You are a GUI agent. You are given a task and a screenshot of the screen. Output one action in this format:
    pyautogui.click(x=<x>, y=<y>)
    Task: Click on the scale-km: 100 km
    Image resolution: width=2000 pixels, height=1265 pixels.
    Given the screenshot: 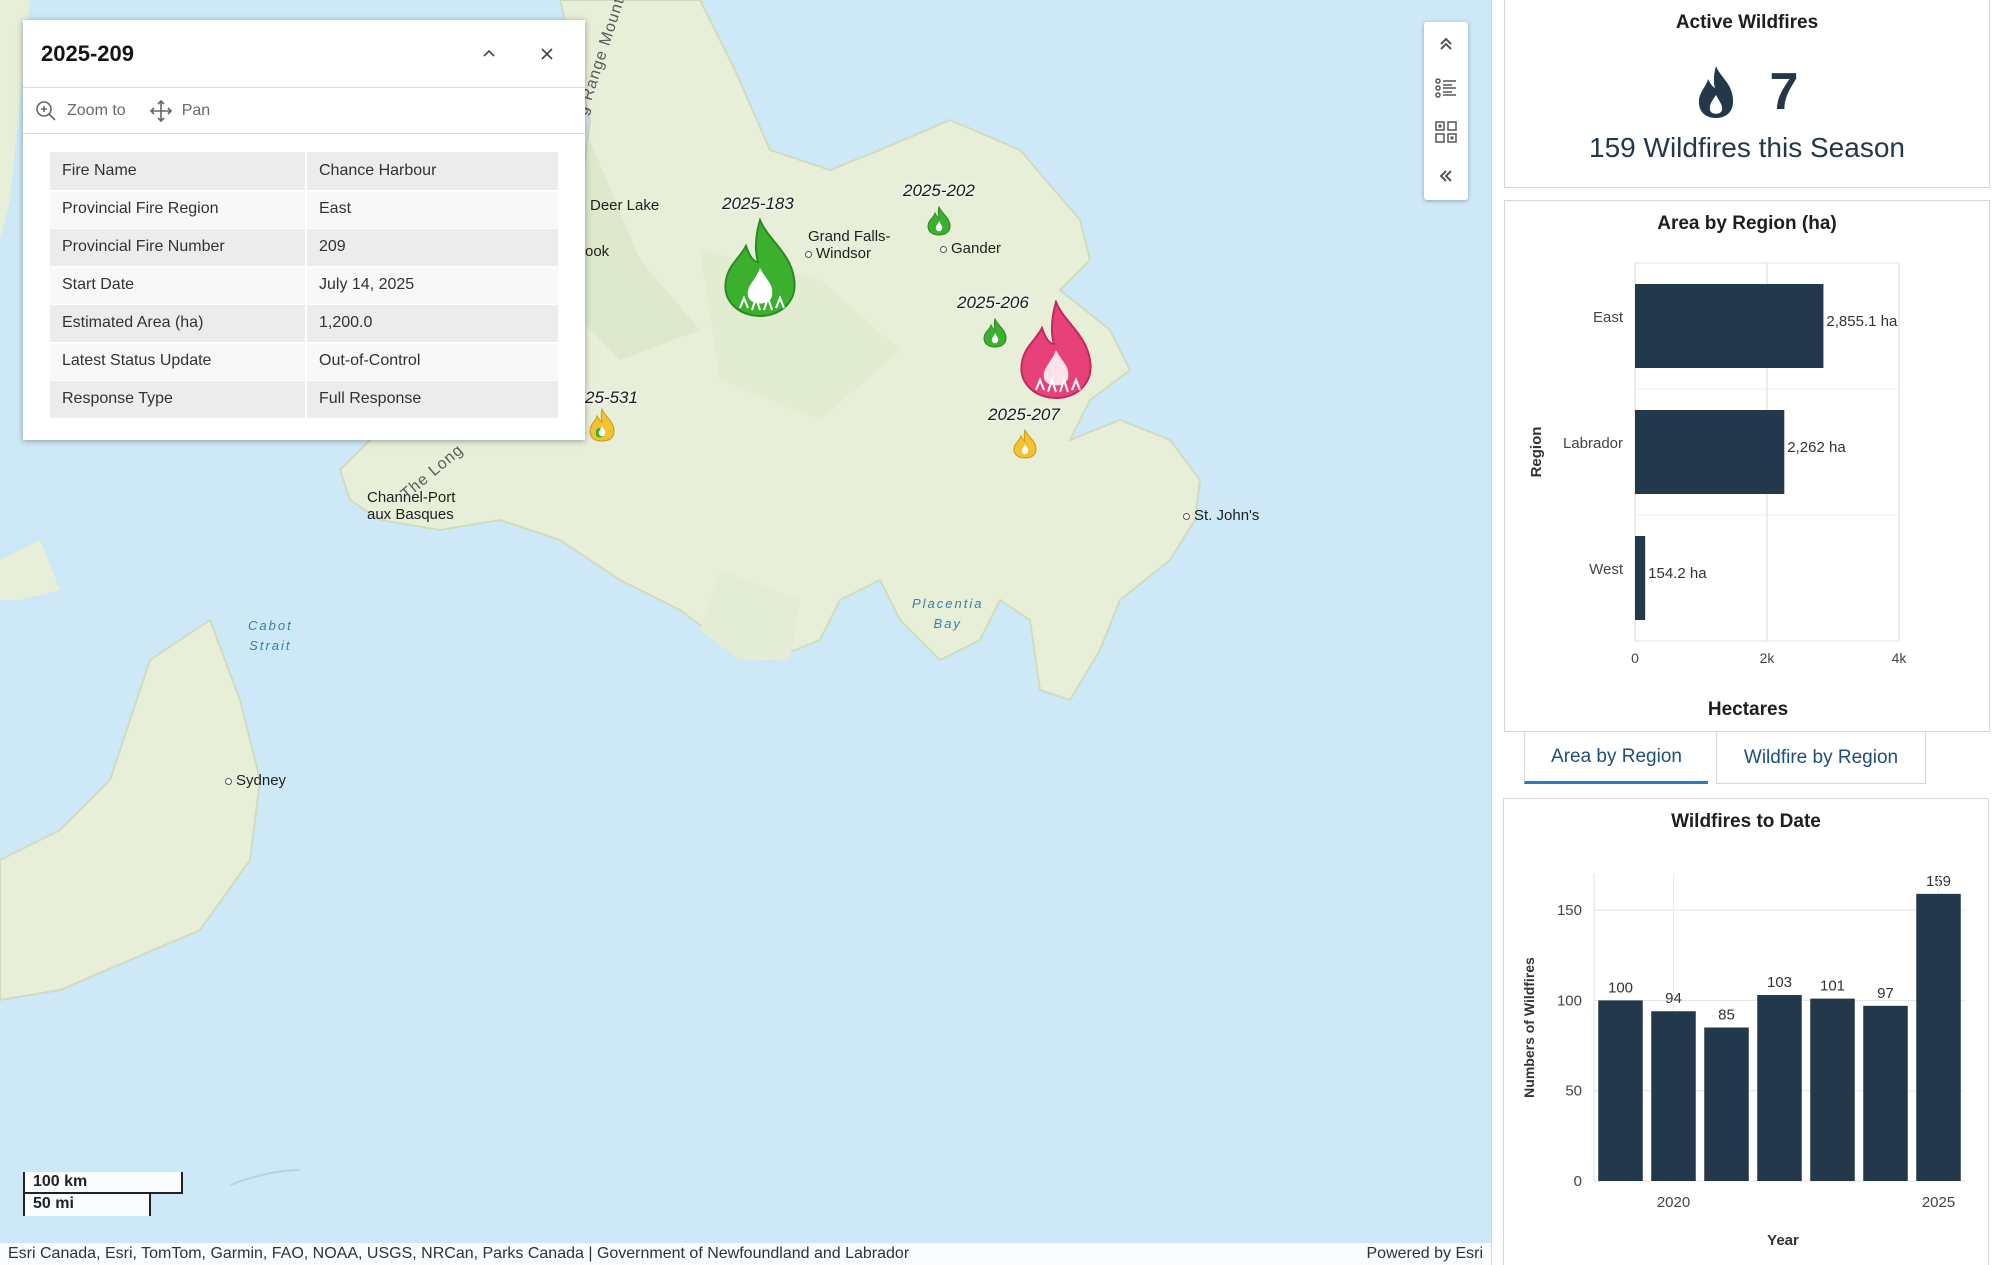 What is the action you would take?
    pyautogui.click(x=103, y=1183)
    